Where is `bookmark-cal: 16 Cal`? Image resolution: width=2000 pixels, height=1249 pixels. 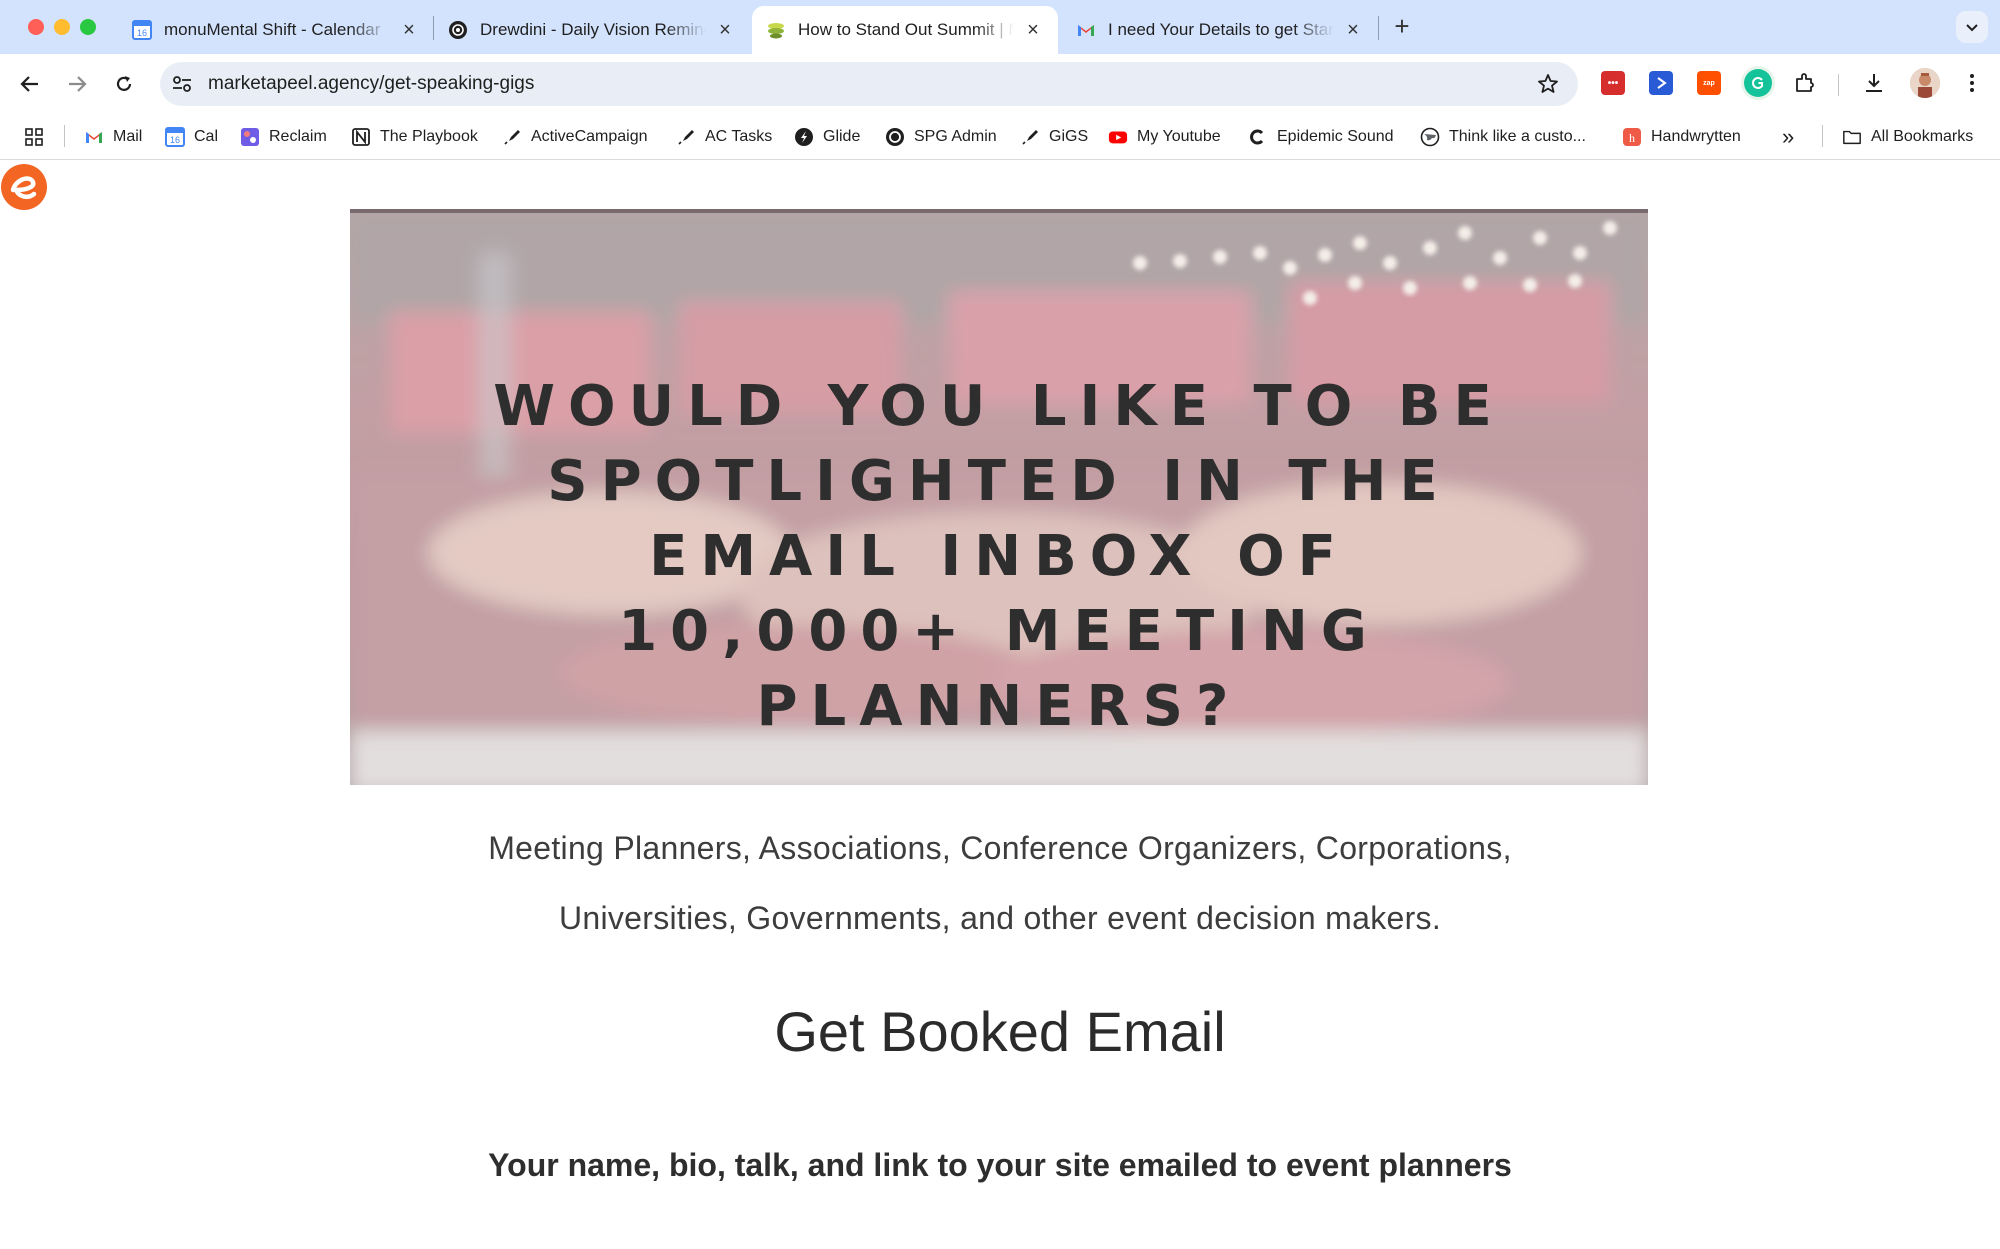 bookmark-cal: 16 Cal is located at coordinates (191, 137).